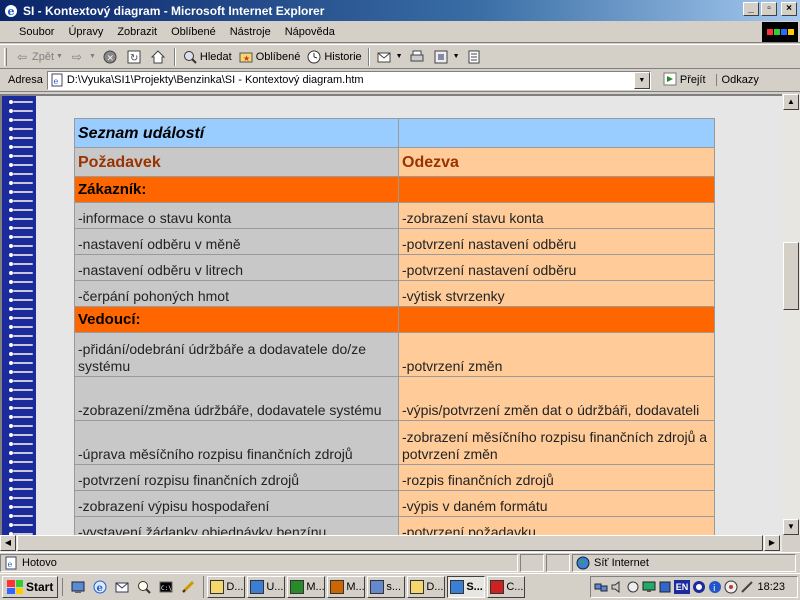  What do you see at coordinates (556, 293) in the screenshot?
I see `response-cell: -výtisk stvrzenky` at bounding box center [556, 293].